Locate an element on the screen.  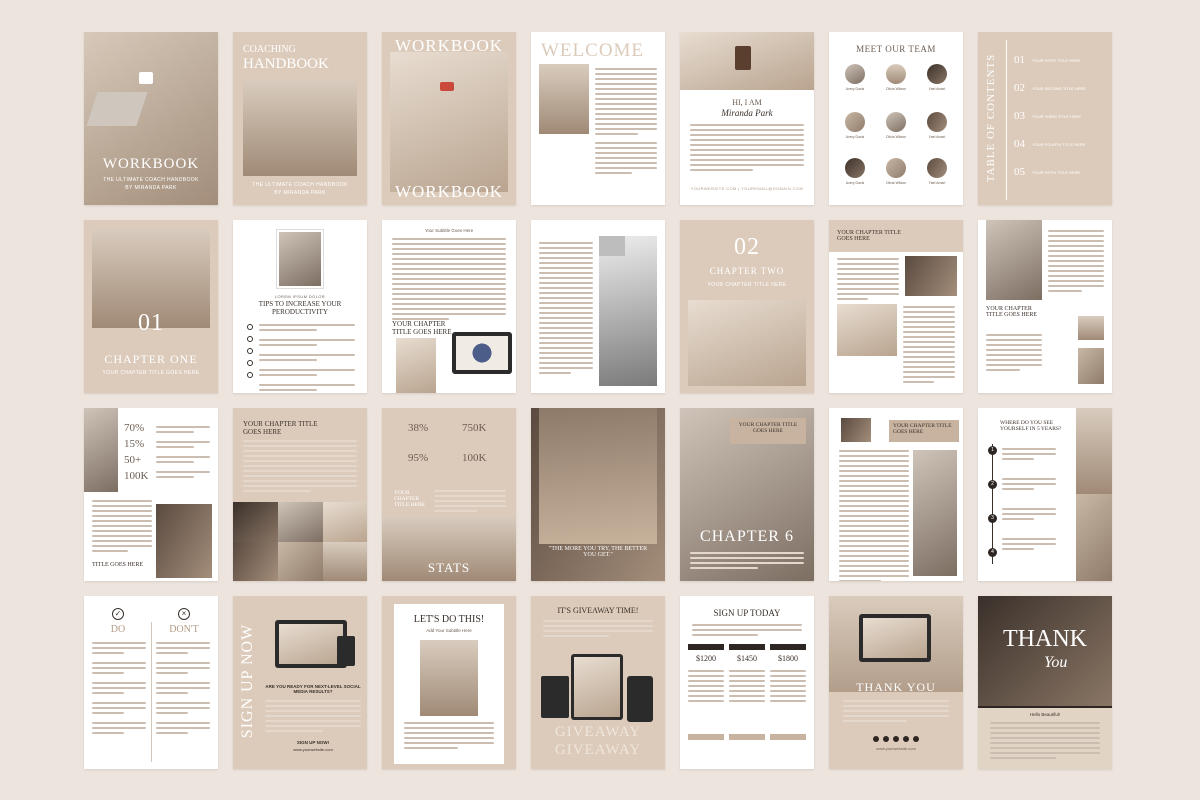
tablet-screen is located at coordinates (597, 687).